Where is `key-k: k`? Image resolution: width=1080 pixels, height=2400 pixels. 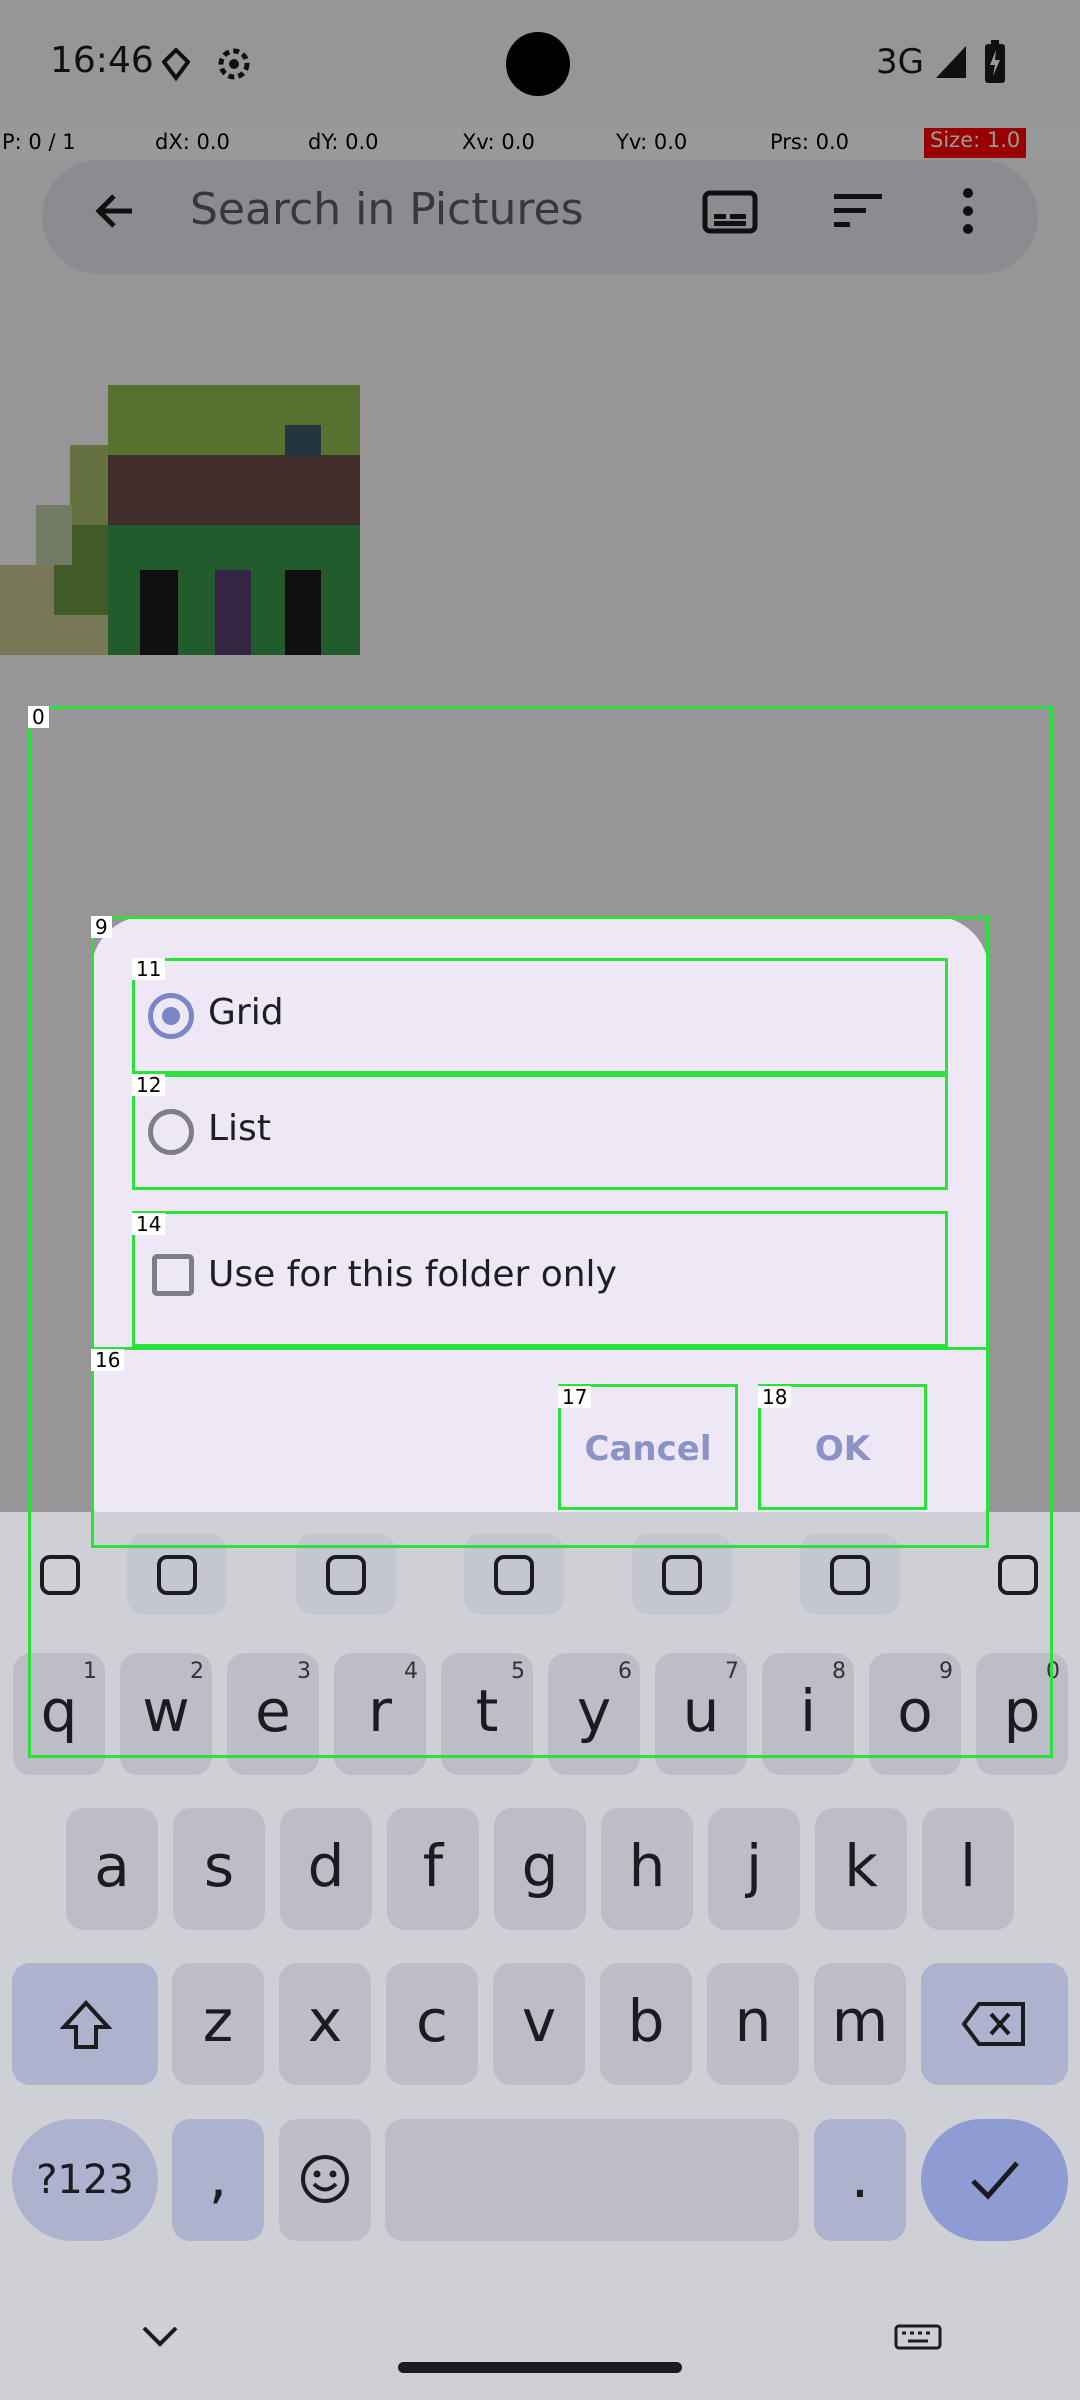
key-k: k is located at coordinates (861, 1869).